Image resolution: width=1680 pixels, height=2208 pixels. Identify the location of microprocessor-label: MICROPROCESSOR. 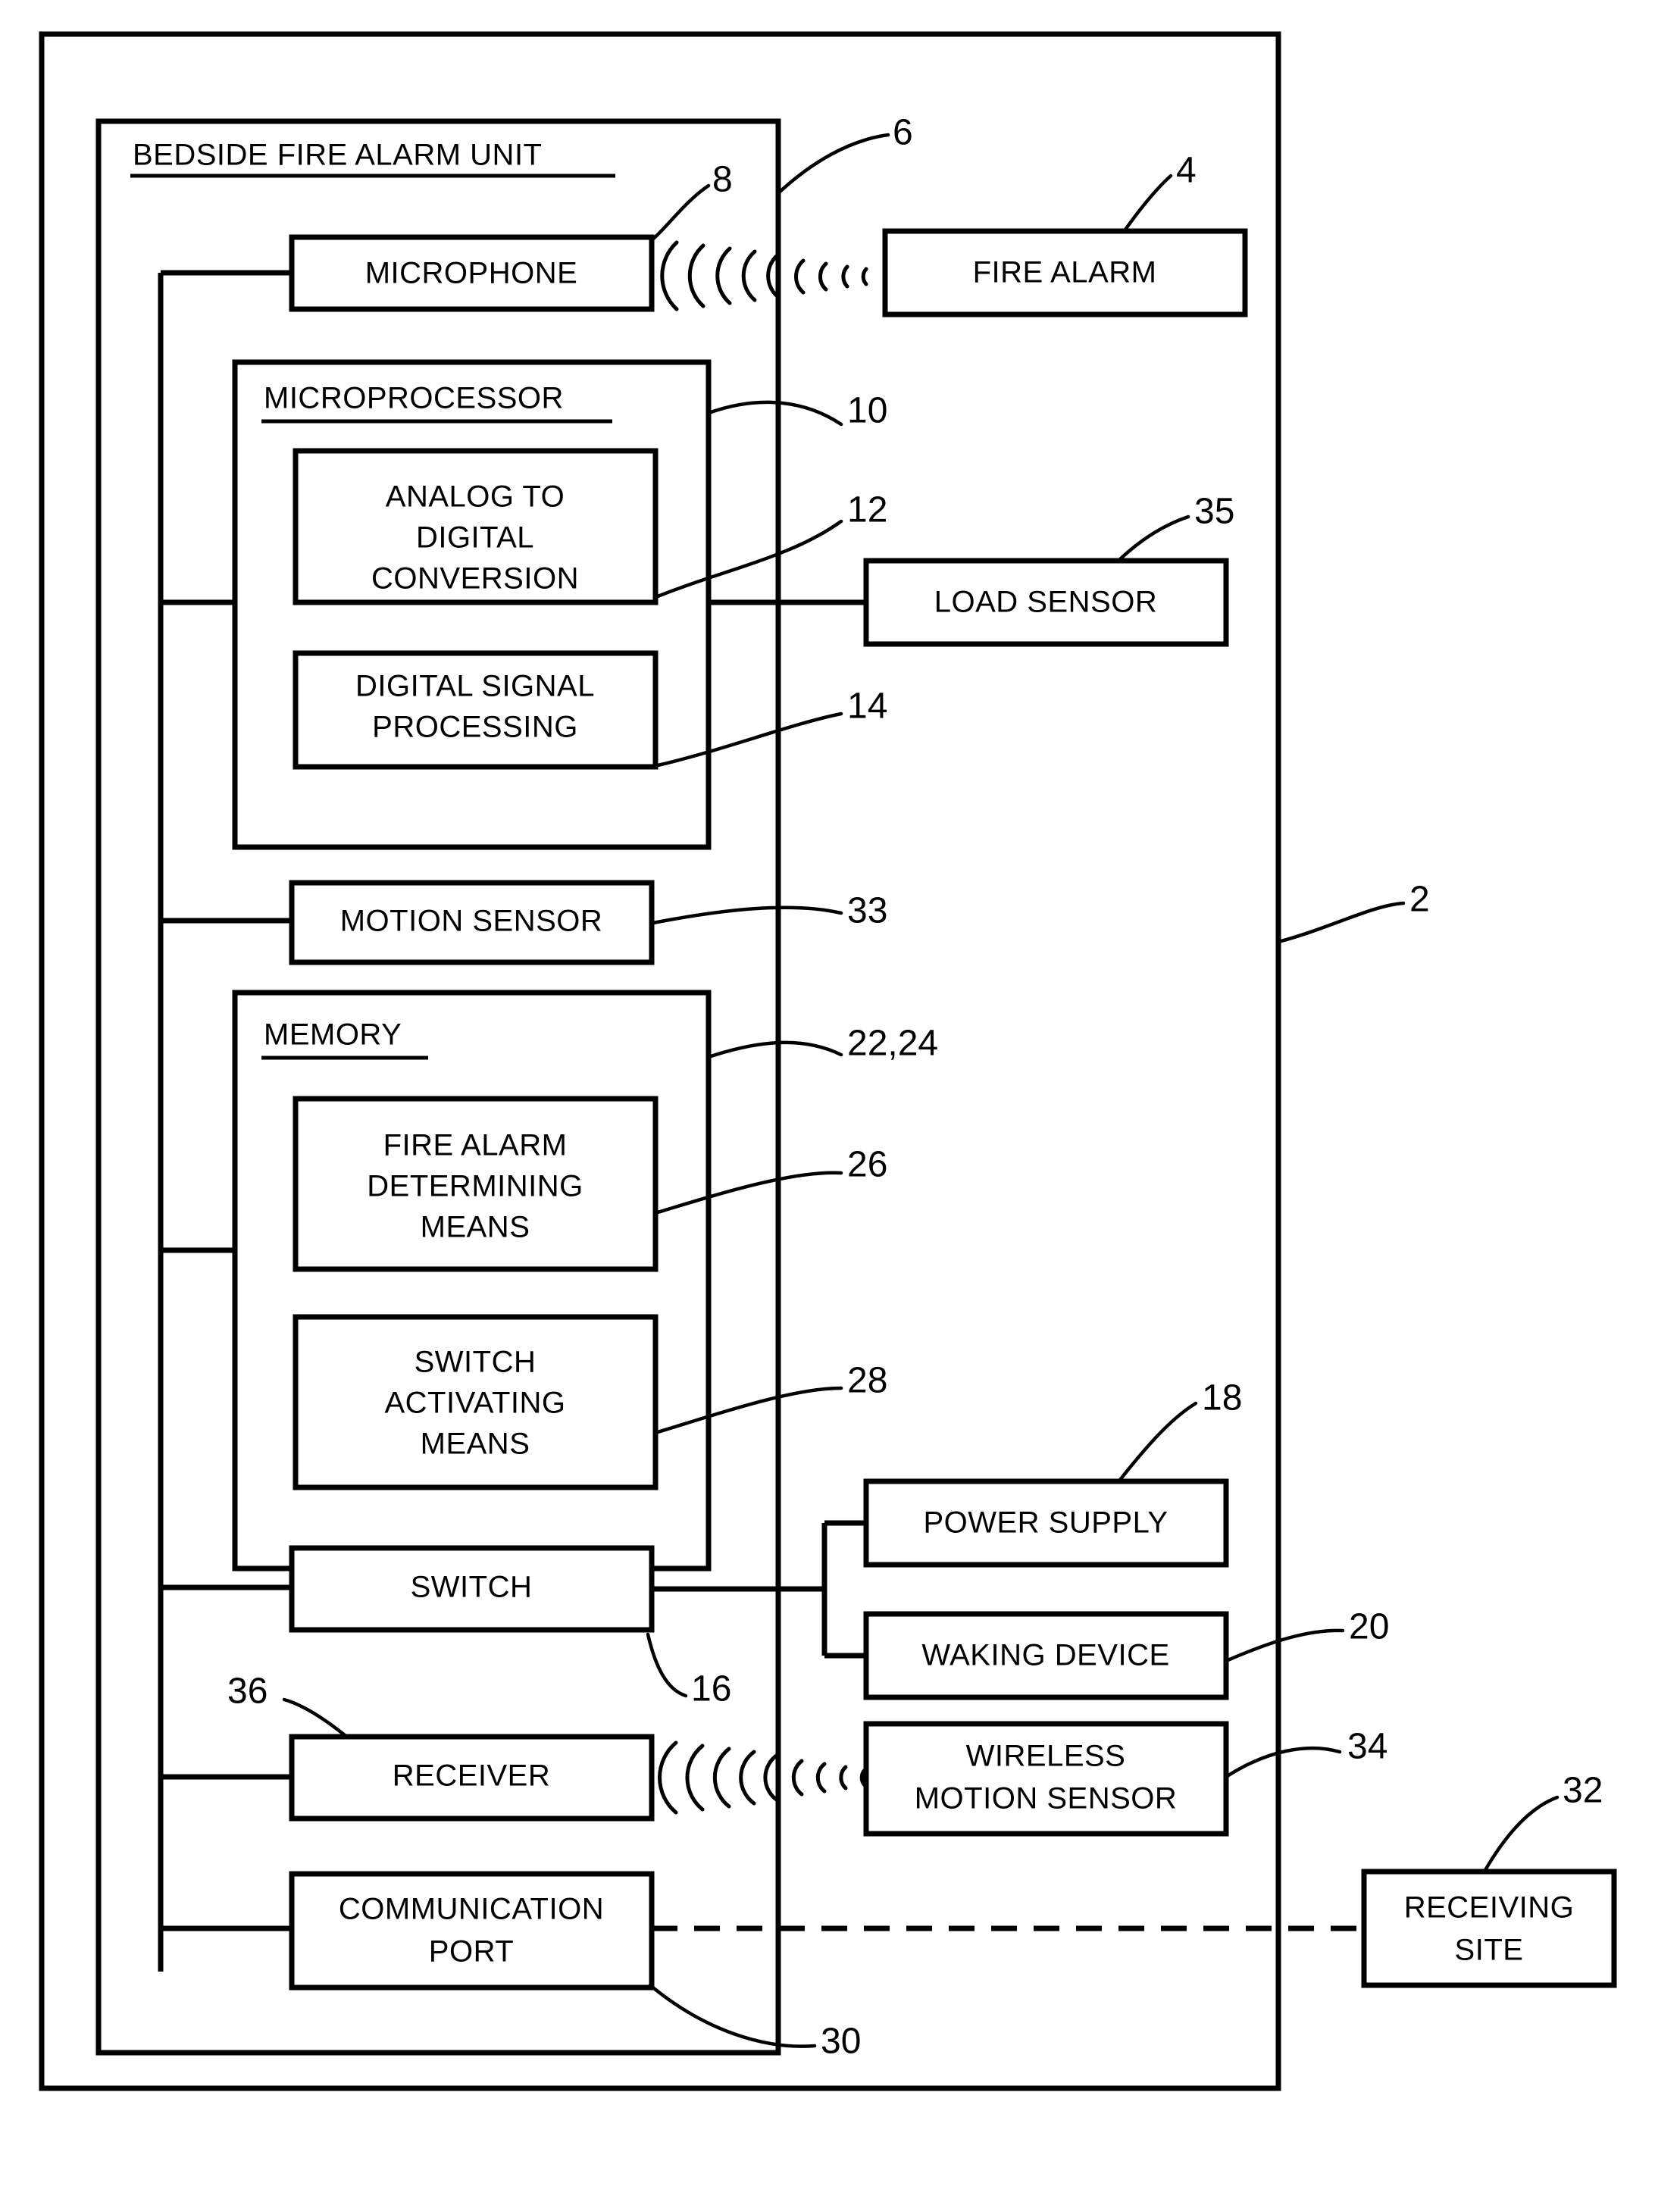
(414, 398).